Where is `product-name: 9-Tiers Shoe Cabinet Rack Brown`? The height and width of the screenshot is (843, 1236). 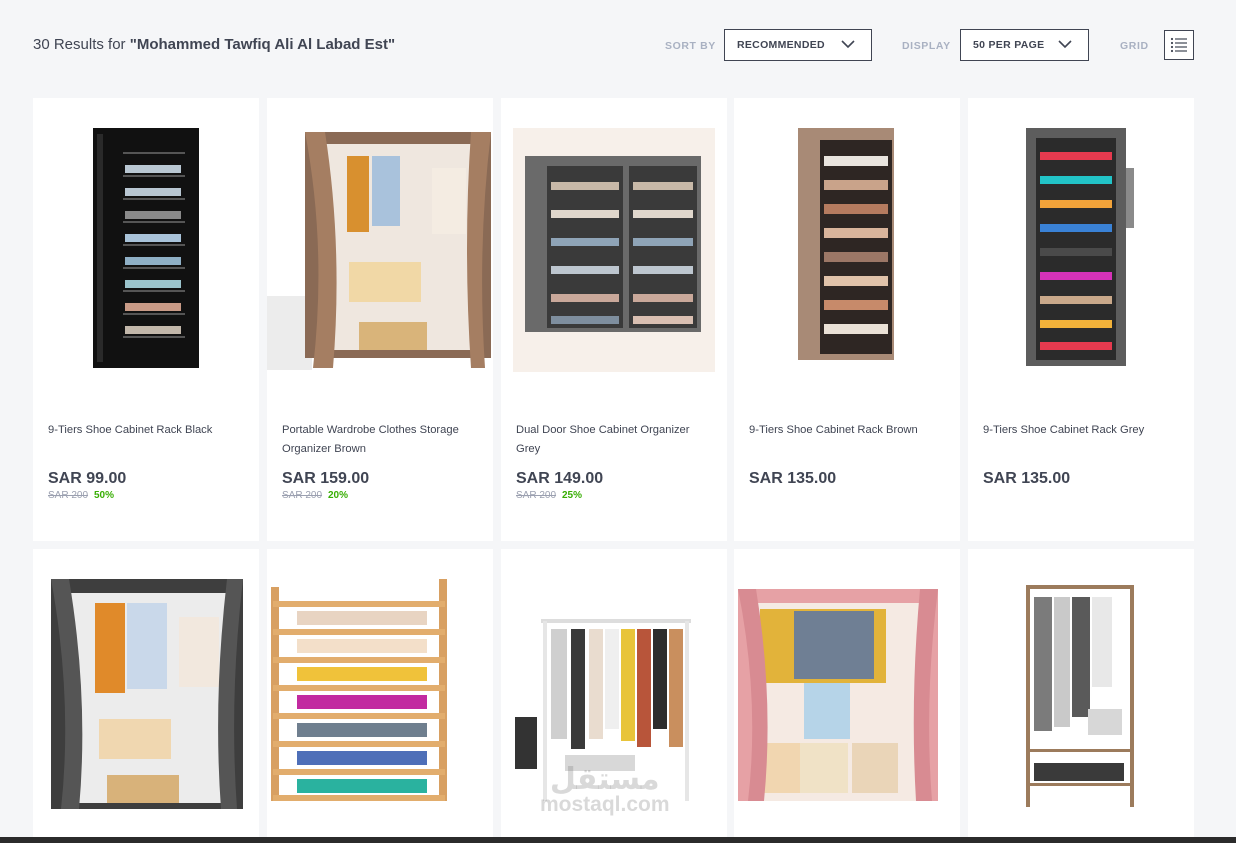 product-name: 9-Tiers Shoe Cabinet Rack Brown is located at coordinates (849, 430).